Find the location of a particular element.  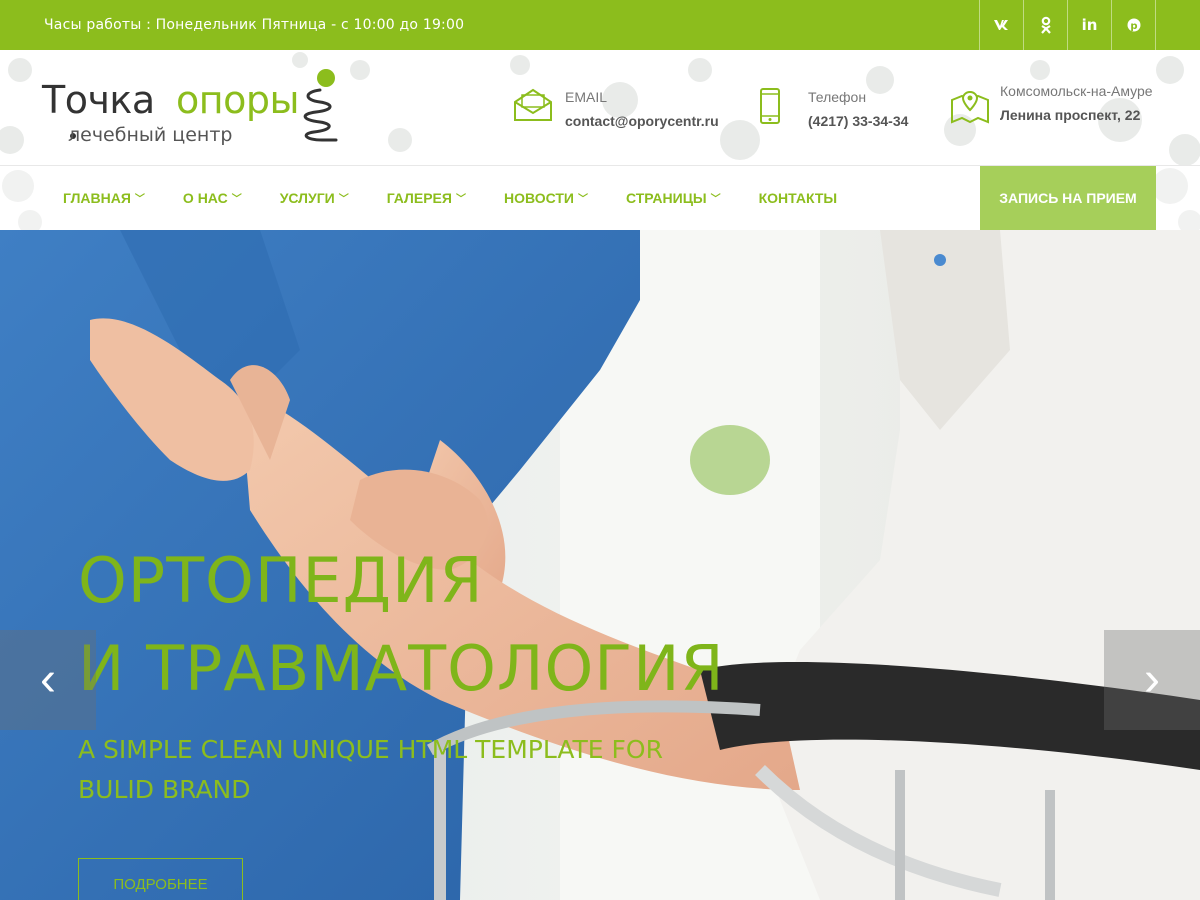

chevron-right-icon: › is located at coordinates (1152, 679).